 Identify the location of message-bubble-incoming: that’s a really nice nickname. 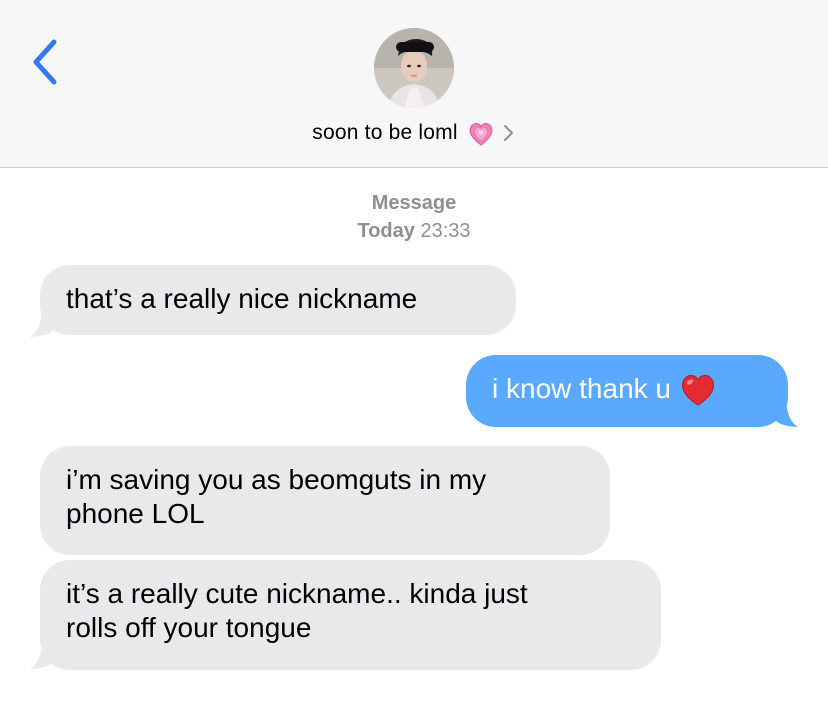
(278, 300).